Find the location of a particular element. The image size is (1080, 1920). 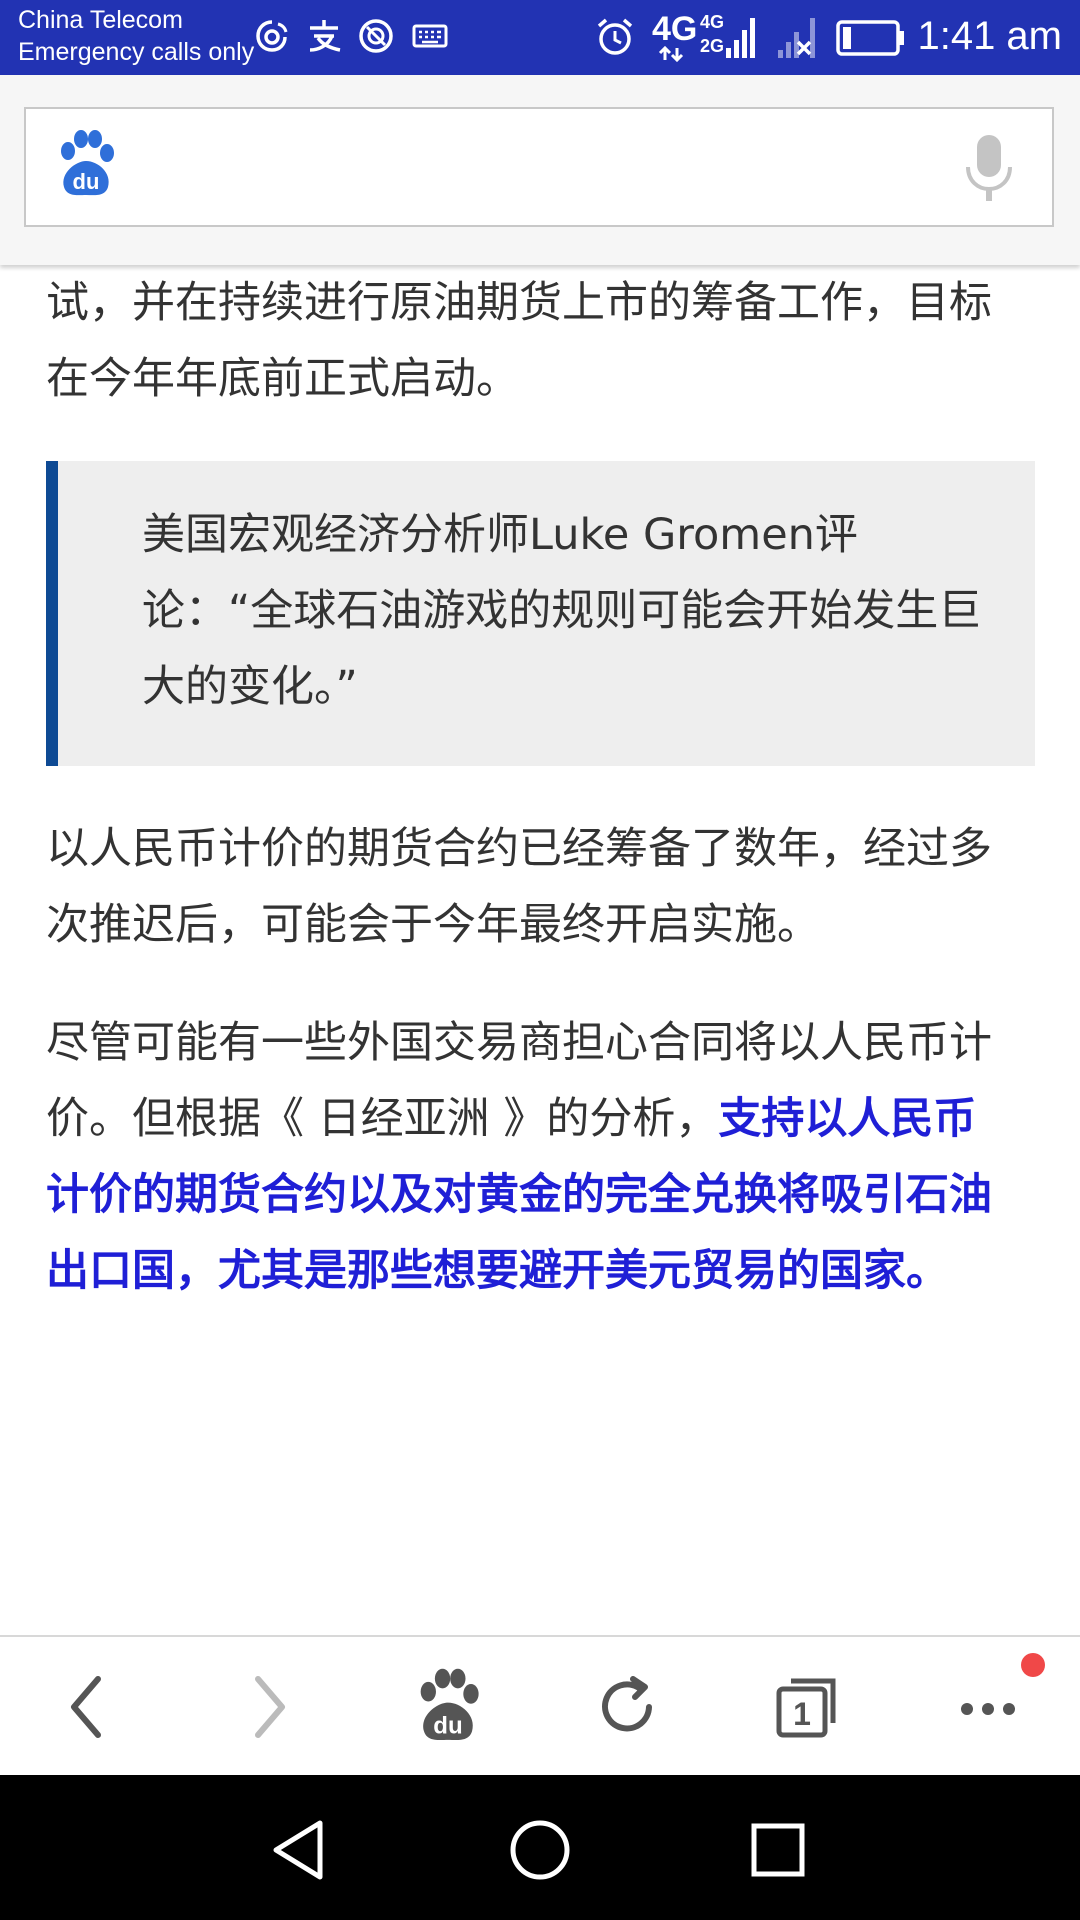

nav-back-icon is located at coordinates (298, 1850).